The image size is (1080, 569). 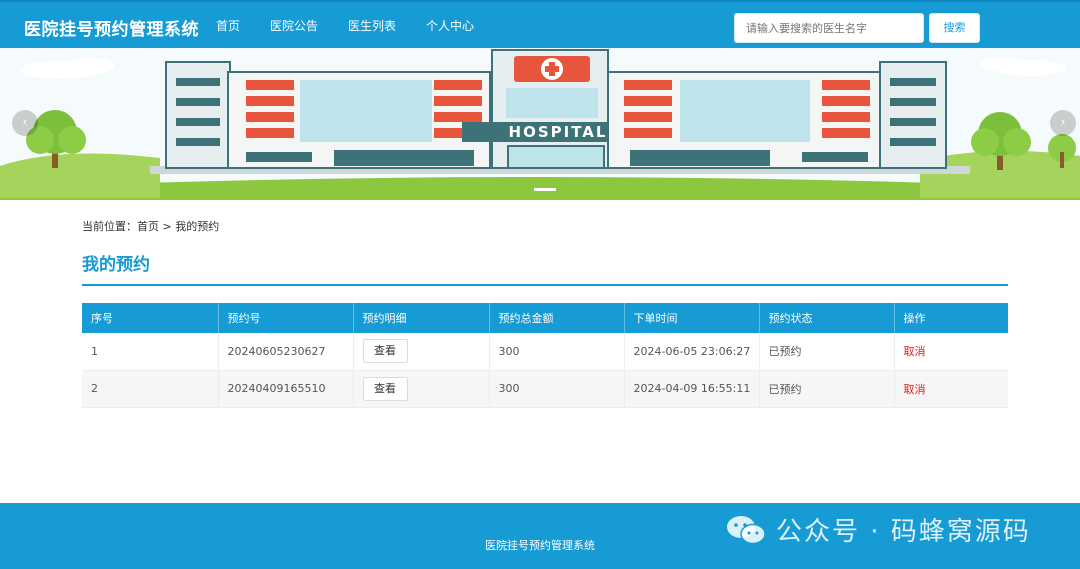 I want to click on column-header-amount: 预约总金额, so click(x=557, y=318).